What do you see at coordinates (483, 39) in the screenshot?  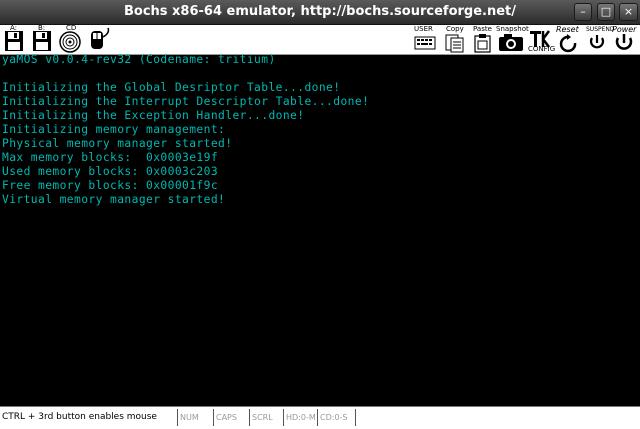 I see `paste-button: Paste` at bounding box center [483, 39].